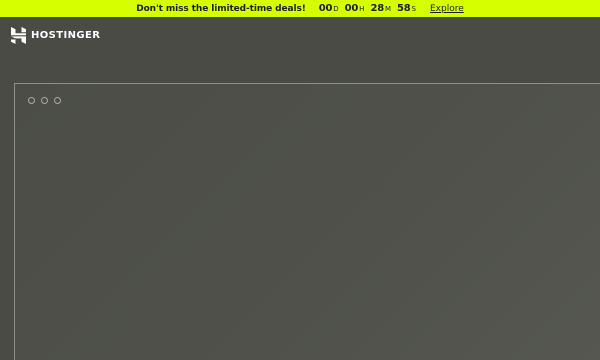 This screenshot has height=360, width=600. I want to click on window-controls, so click(47, 100).